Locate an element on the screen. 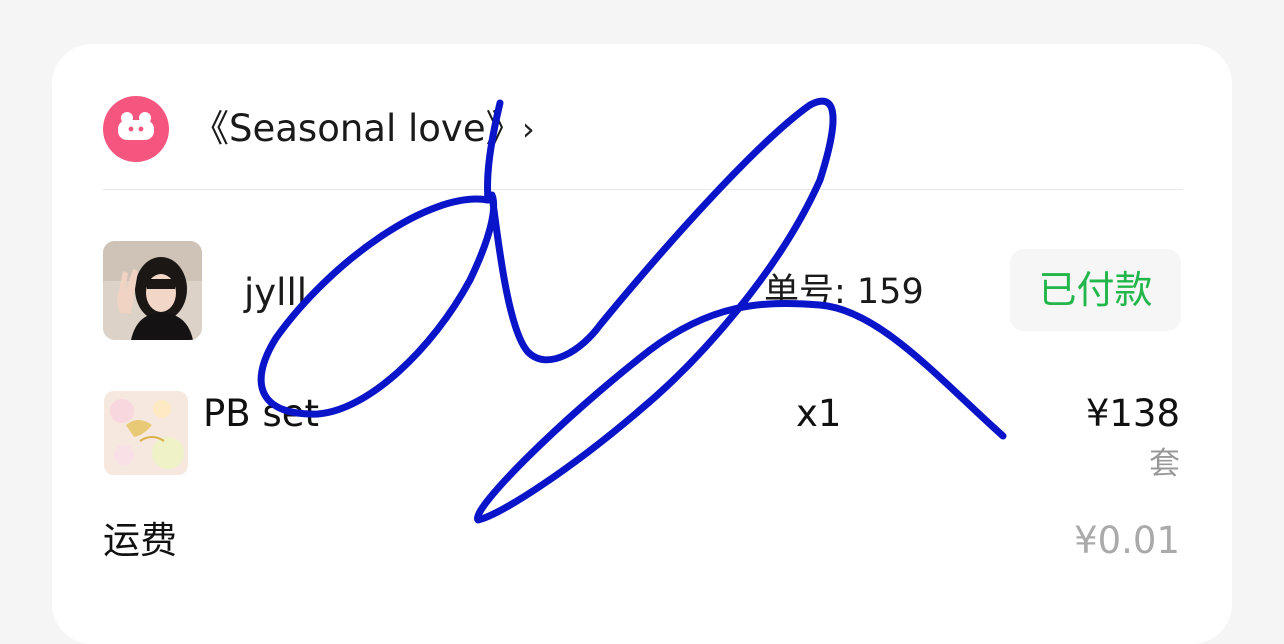 The width and height of the screenshot is (1284, 644). product-quantity: x1 is located at coordinates (819, 413).